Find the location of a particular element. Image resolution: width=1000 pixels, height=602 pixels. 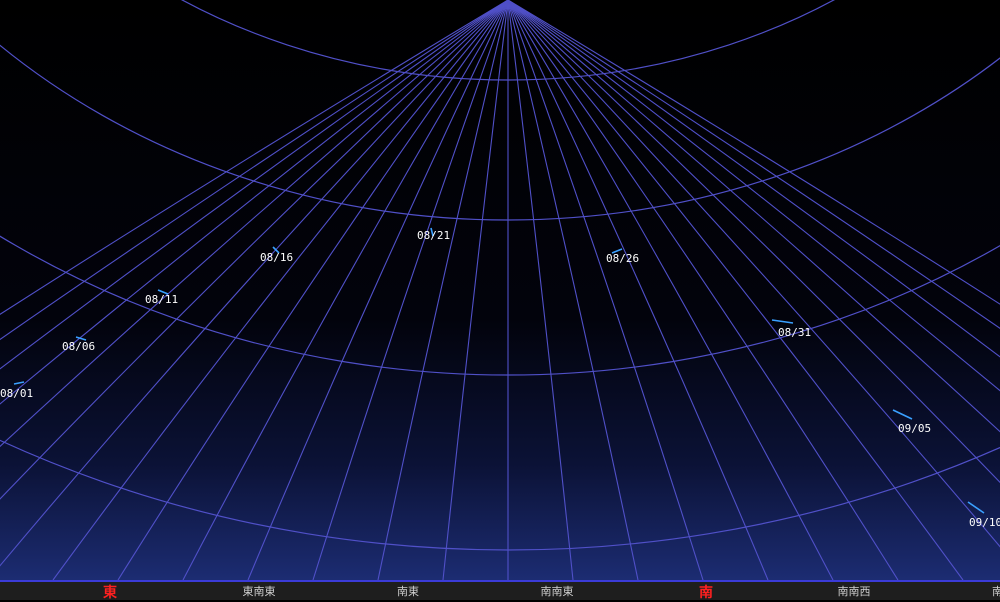

horizon-direction-label: 東 is located at coordinates (110, 593).